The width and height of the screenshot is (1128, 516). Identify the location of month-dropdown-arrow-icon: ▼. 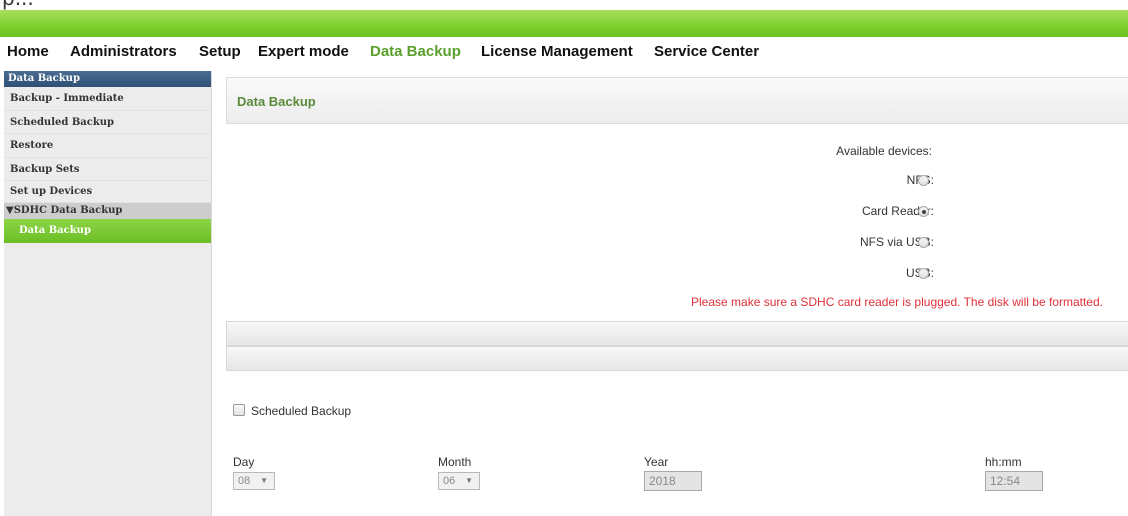
(469, 480).